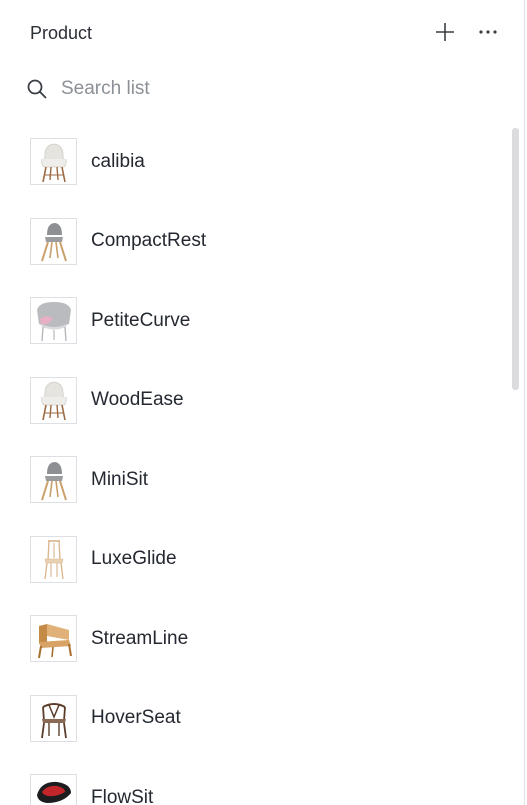 The height and width of the screenshot is (805, 527). I want to click on add-product-button, so click(445, 32).